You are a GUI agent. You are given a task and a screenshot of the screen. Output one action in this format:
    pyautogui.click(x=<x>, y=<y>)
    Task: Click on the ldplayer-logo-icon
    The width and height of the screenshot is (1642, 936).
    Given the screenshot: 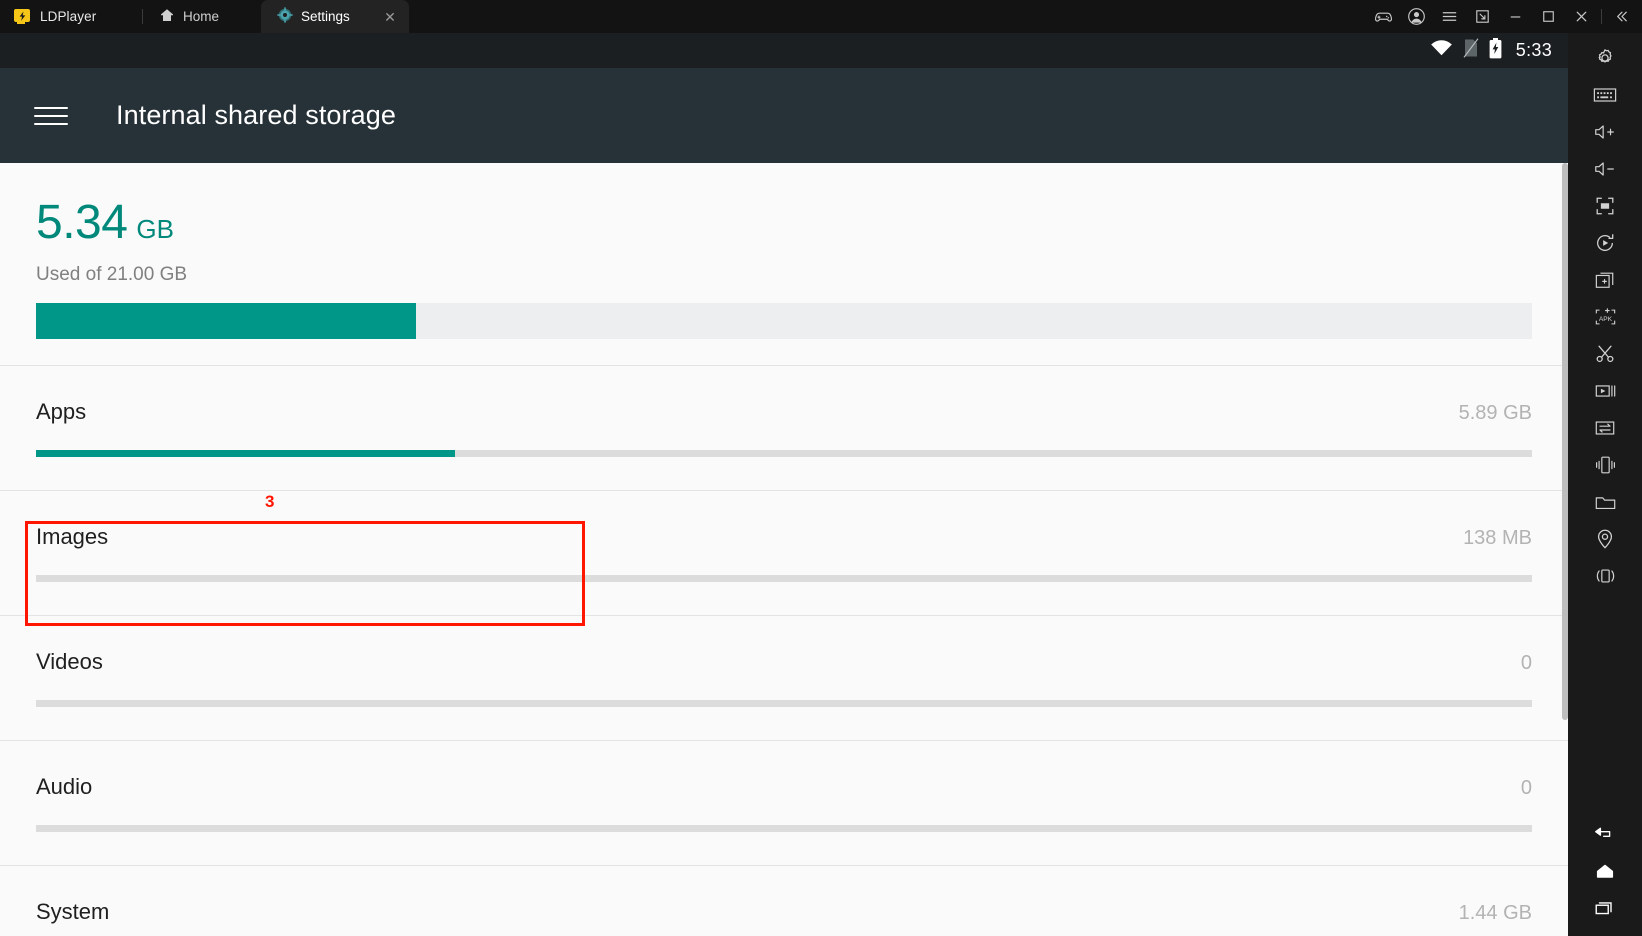 What is the action you would take?
    pyautogui.click(x=22, y=16)
    